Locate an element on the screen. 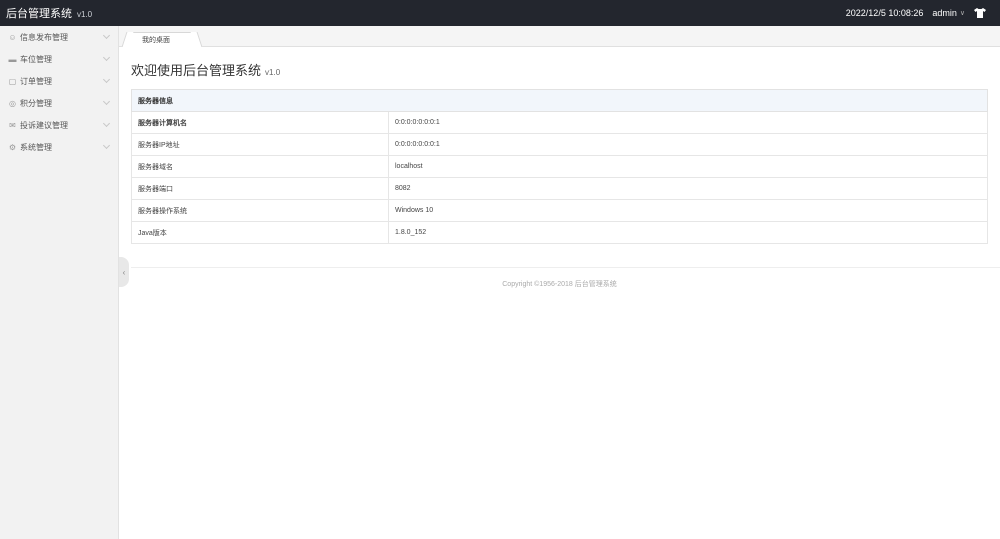  sidebar-item-orders: ▢ 订单管理 is located at coordinates (59, 81).